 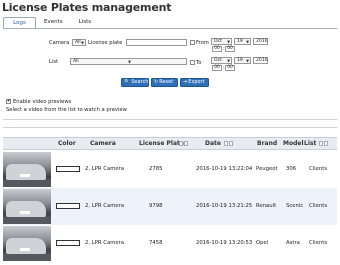 What do you see at coordinates (199, 63) in the screenshot?
I see `to-label: To` at bounding box center [199, 63].